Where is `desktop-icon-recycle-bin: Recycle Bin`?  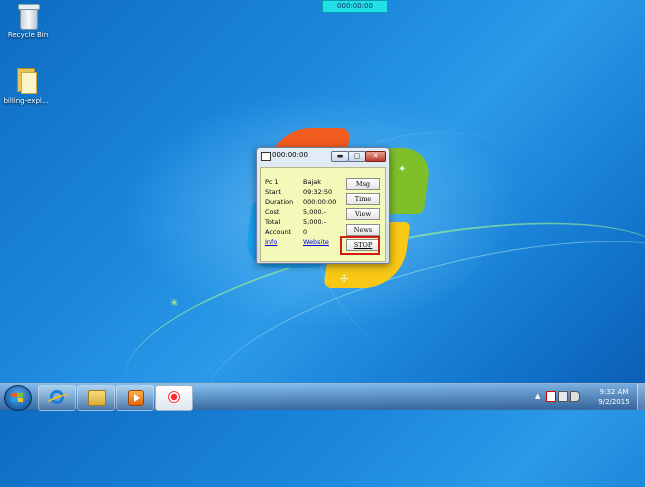 desktop-icon-recycle-bin: Recycle Bin is located at coordinates (28, 21).